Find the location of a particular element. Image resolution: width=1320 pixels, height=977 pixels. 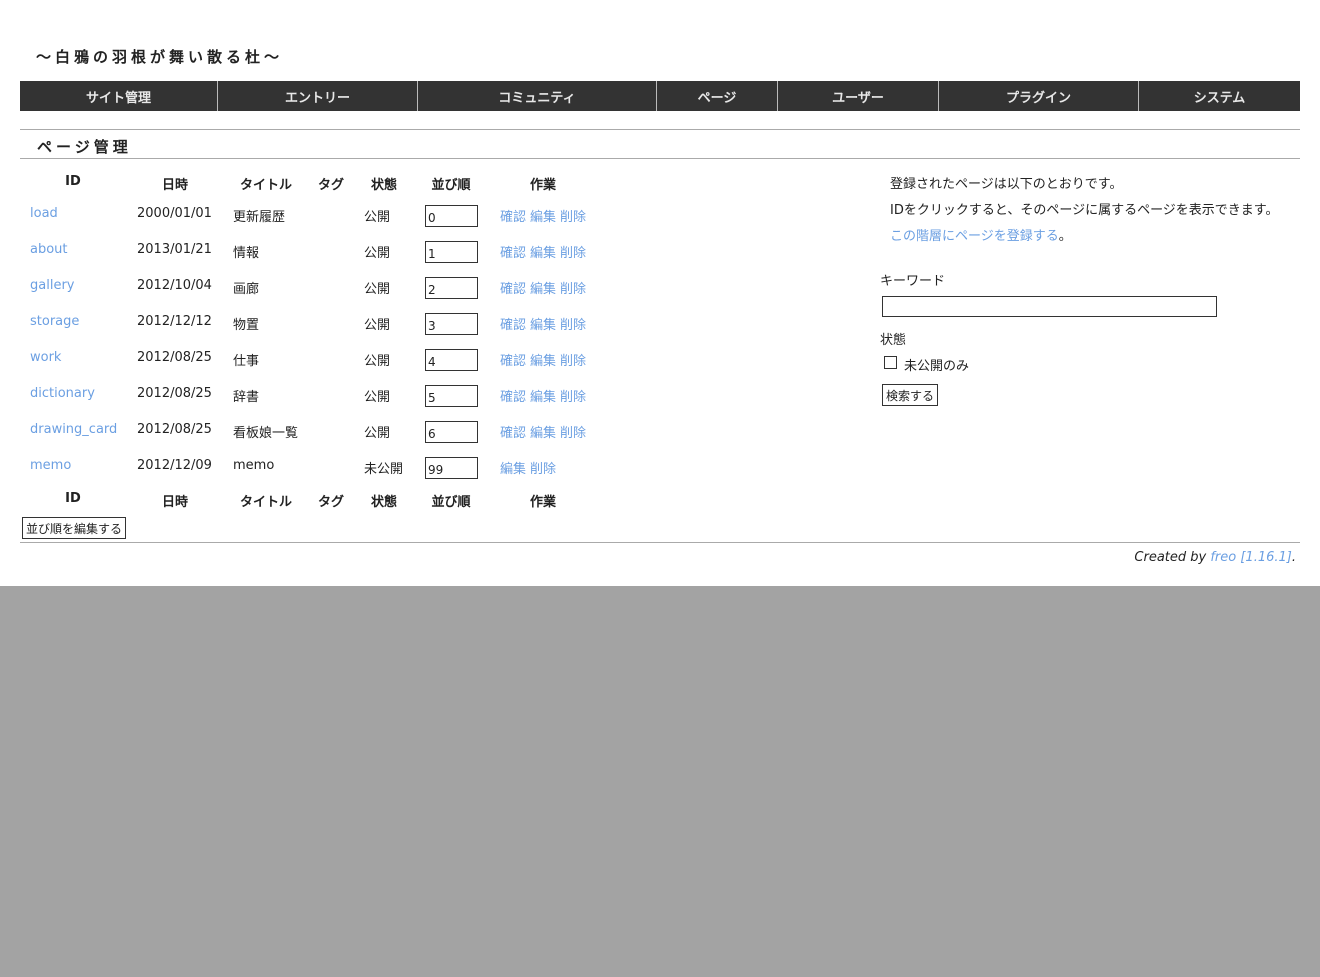

page-id-link: load is located at coordinates (44, 213).